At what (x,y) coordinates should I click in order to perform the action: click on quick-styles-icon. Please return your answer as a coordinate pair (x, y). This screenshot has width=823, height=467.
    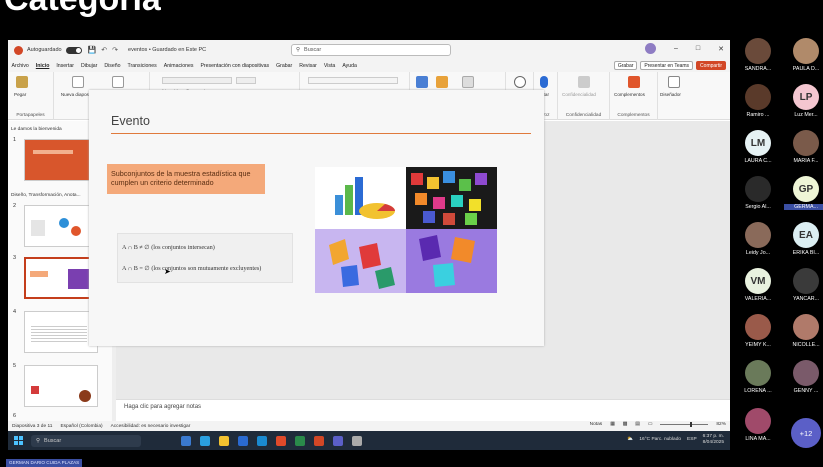
    Looking at the image, I should click on (468, 82).